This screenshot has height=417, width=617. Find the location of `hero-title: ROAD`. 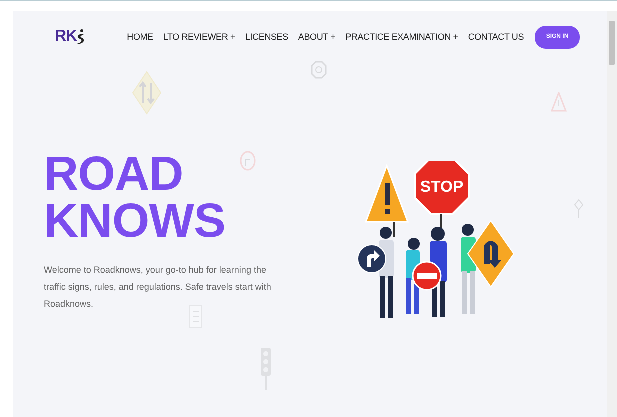

hero-title: ROAD is located at coordinates (114, 174).